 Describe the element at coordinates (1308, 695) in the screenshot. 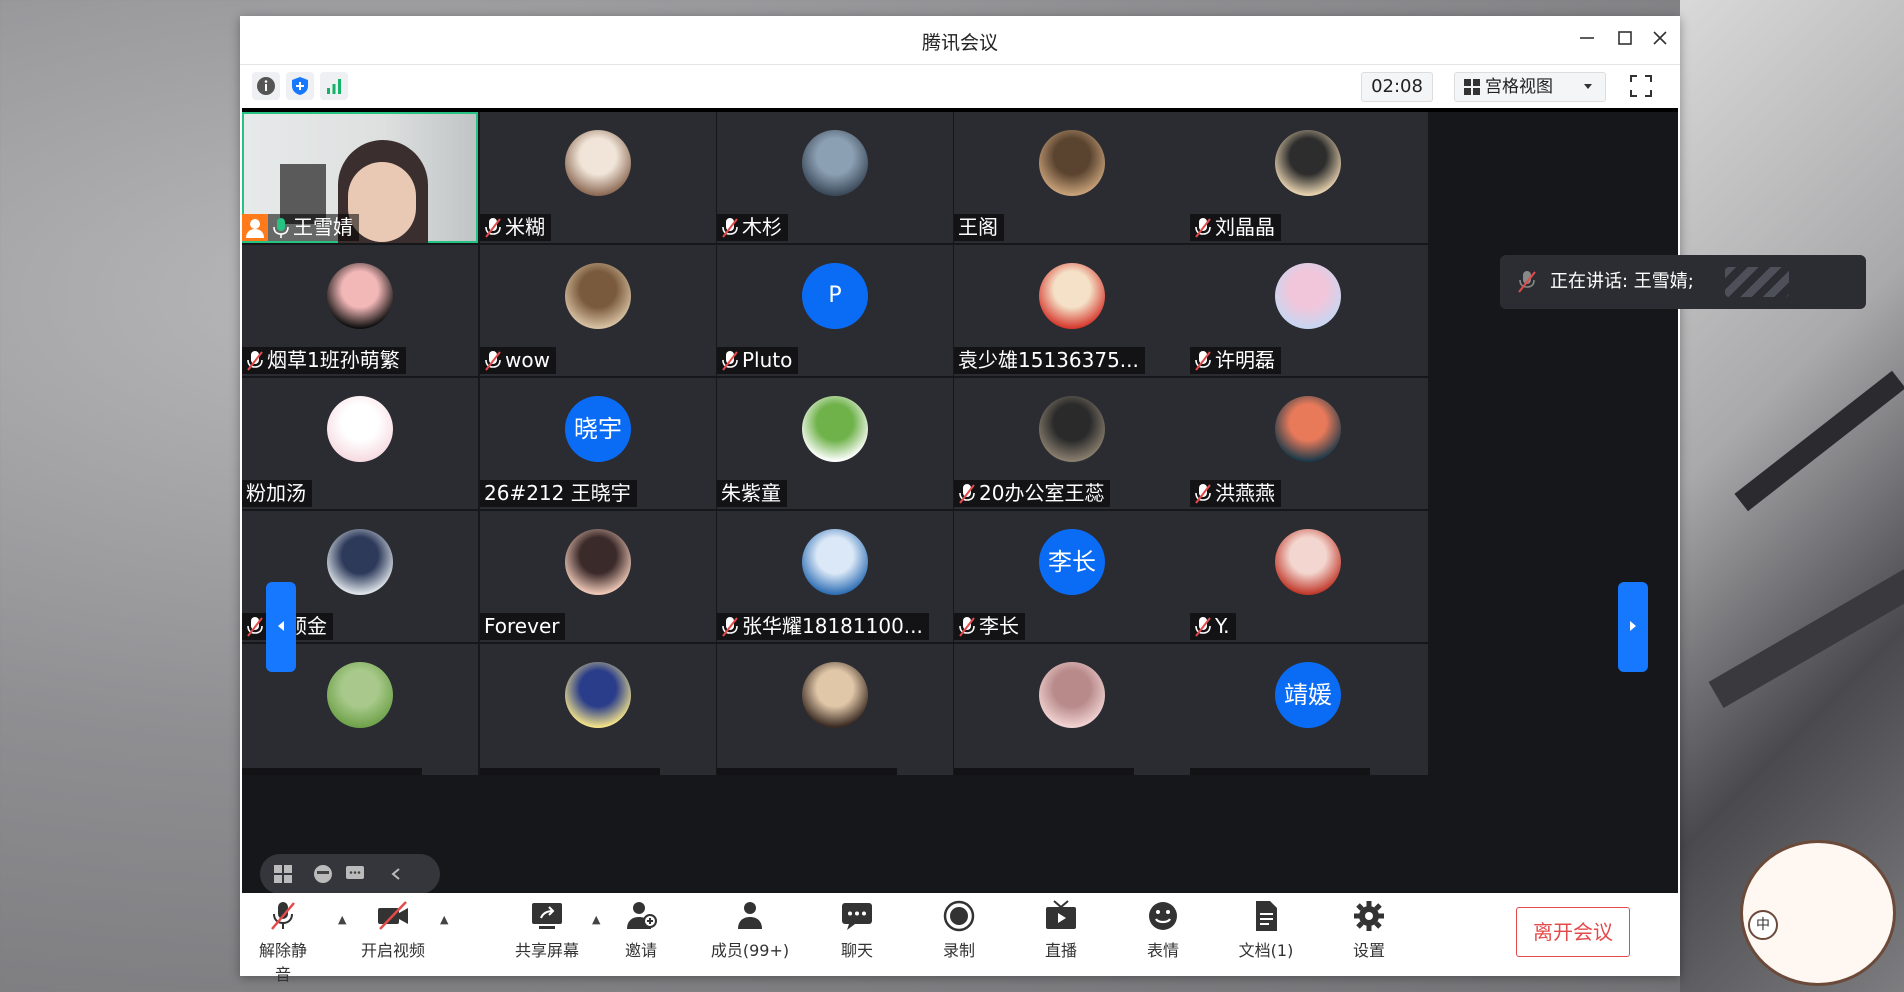

I see `participant-avatar: 靖媛` at that location.